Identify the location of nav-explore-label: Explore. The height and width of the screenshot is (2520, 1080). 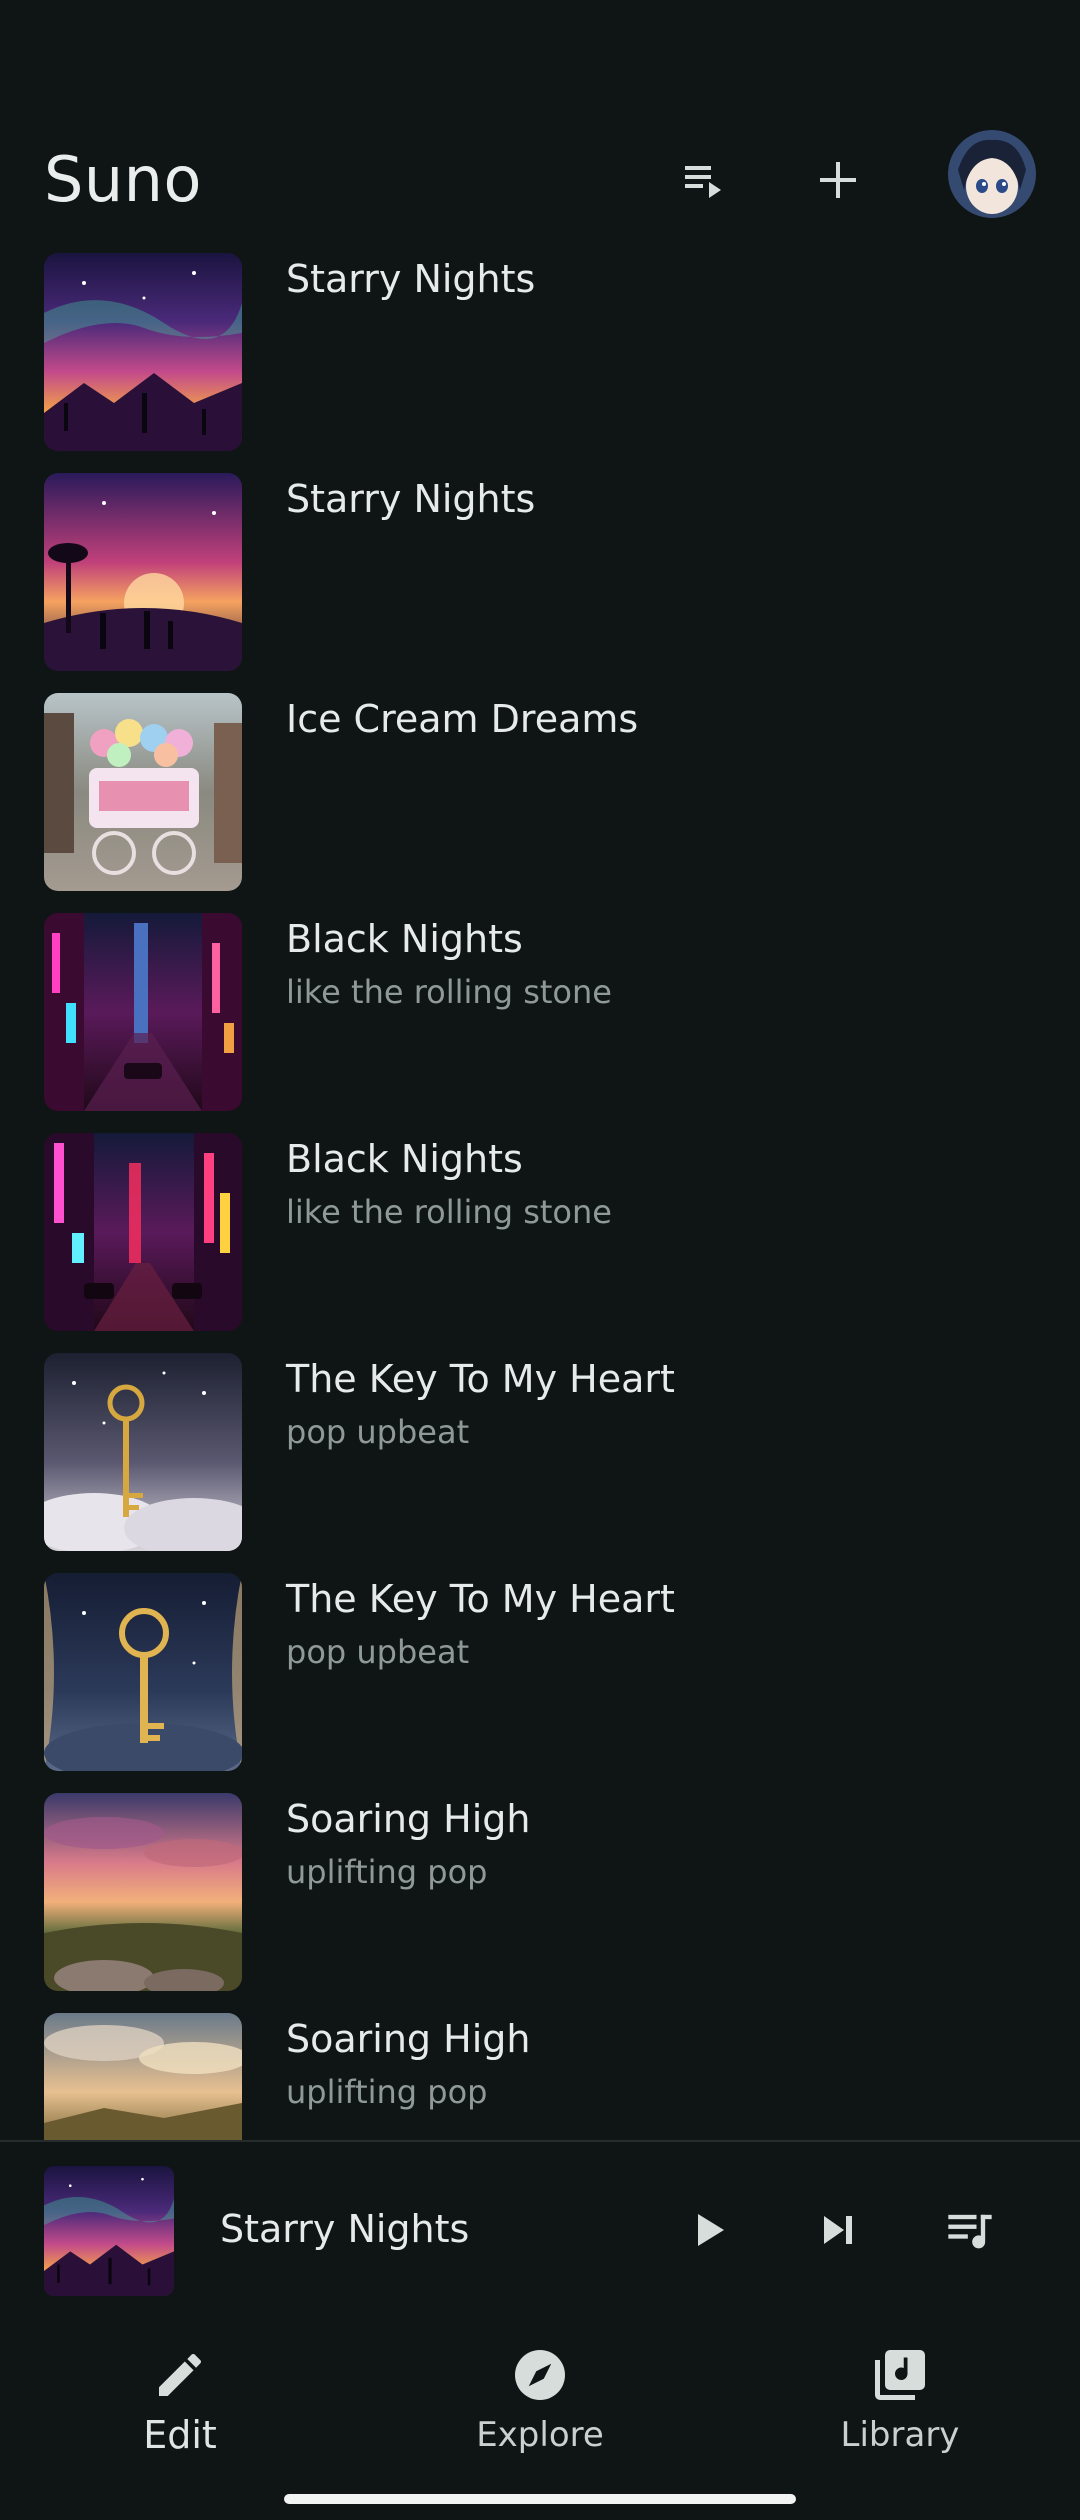
(540, 2435).